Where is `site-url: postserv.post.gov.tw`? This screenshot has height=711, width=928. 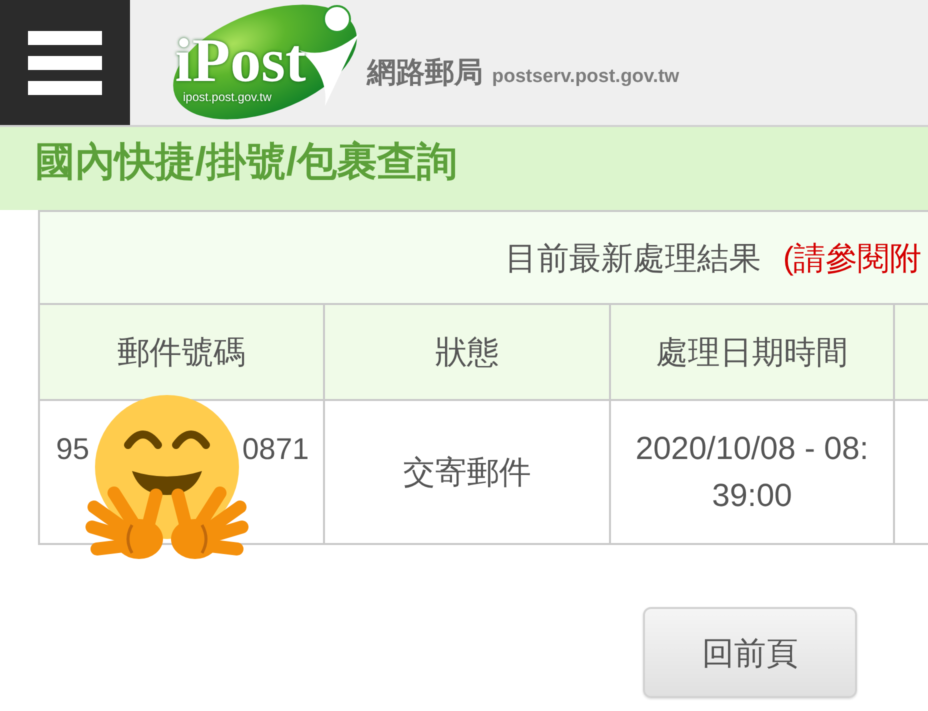
site-url: postserv.post.gov.tw is located at coordinates (586, 76).